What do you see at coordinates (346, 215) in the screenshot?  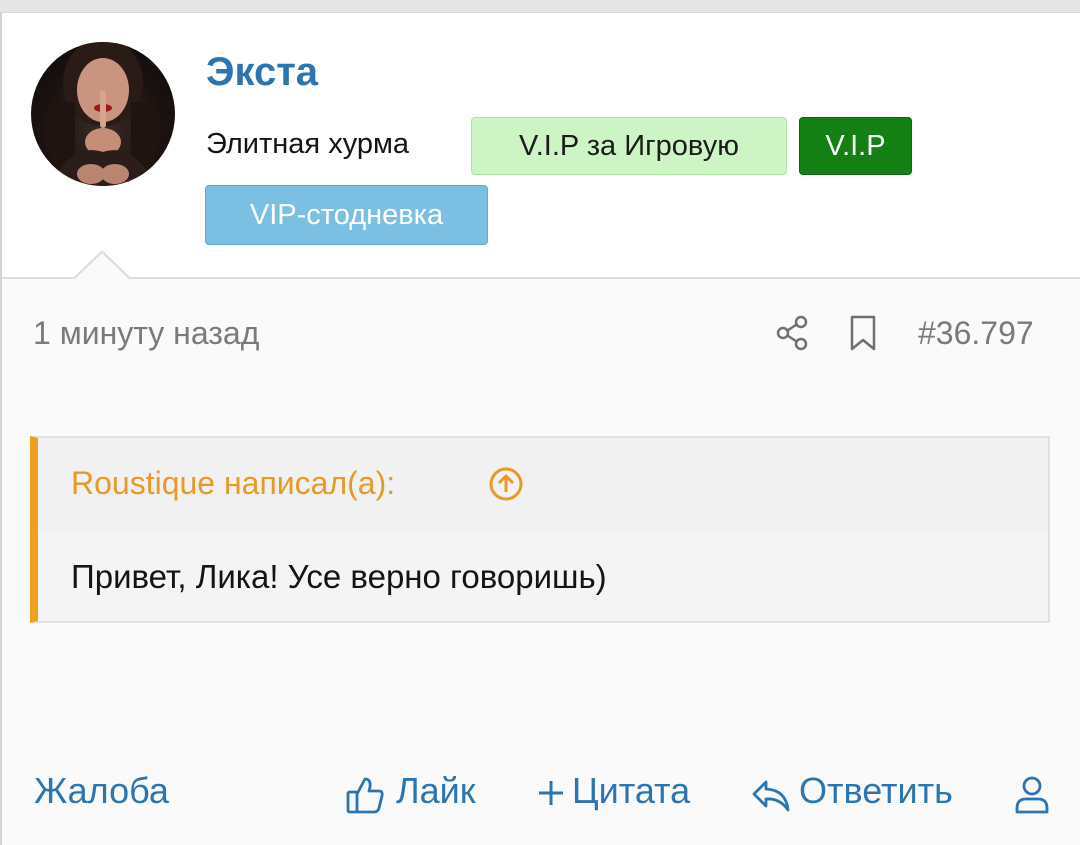 I see `badge-vip-hundred-days: VIP-стодневка` at bounding box center [346, 215].